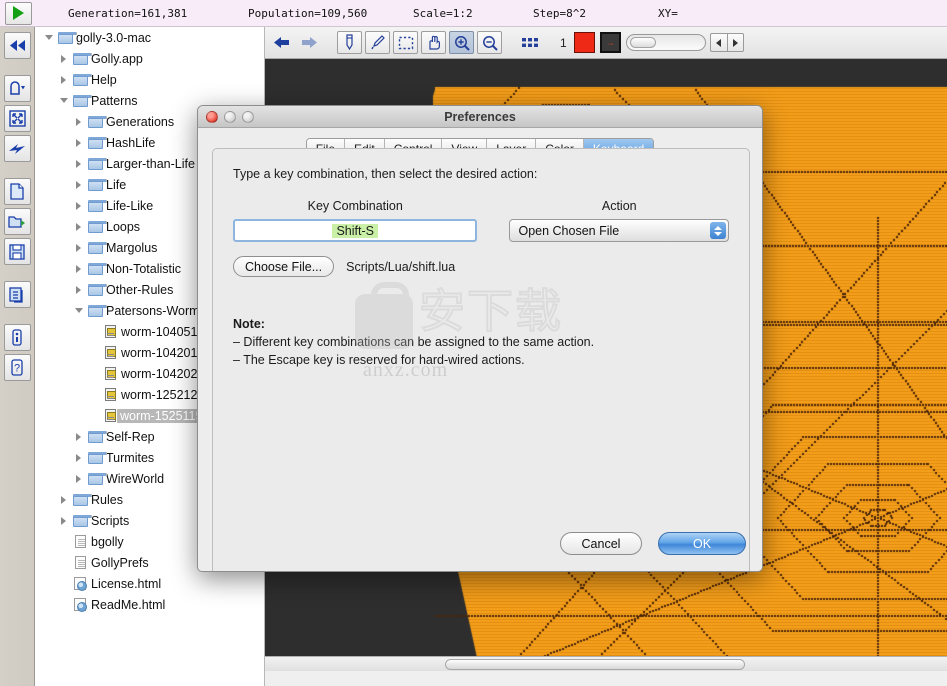 The height and width of the screenshot is (686, 947). Describe the element at coordinates (529, 42) in the screenshot. I see `grid-toggle-button` at that location.